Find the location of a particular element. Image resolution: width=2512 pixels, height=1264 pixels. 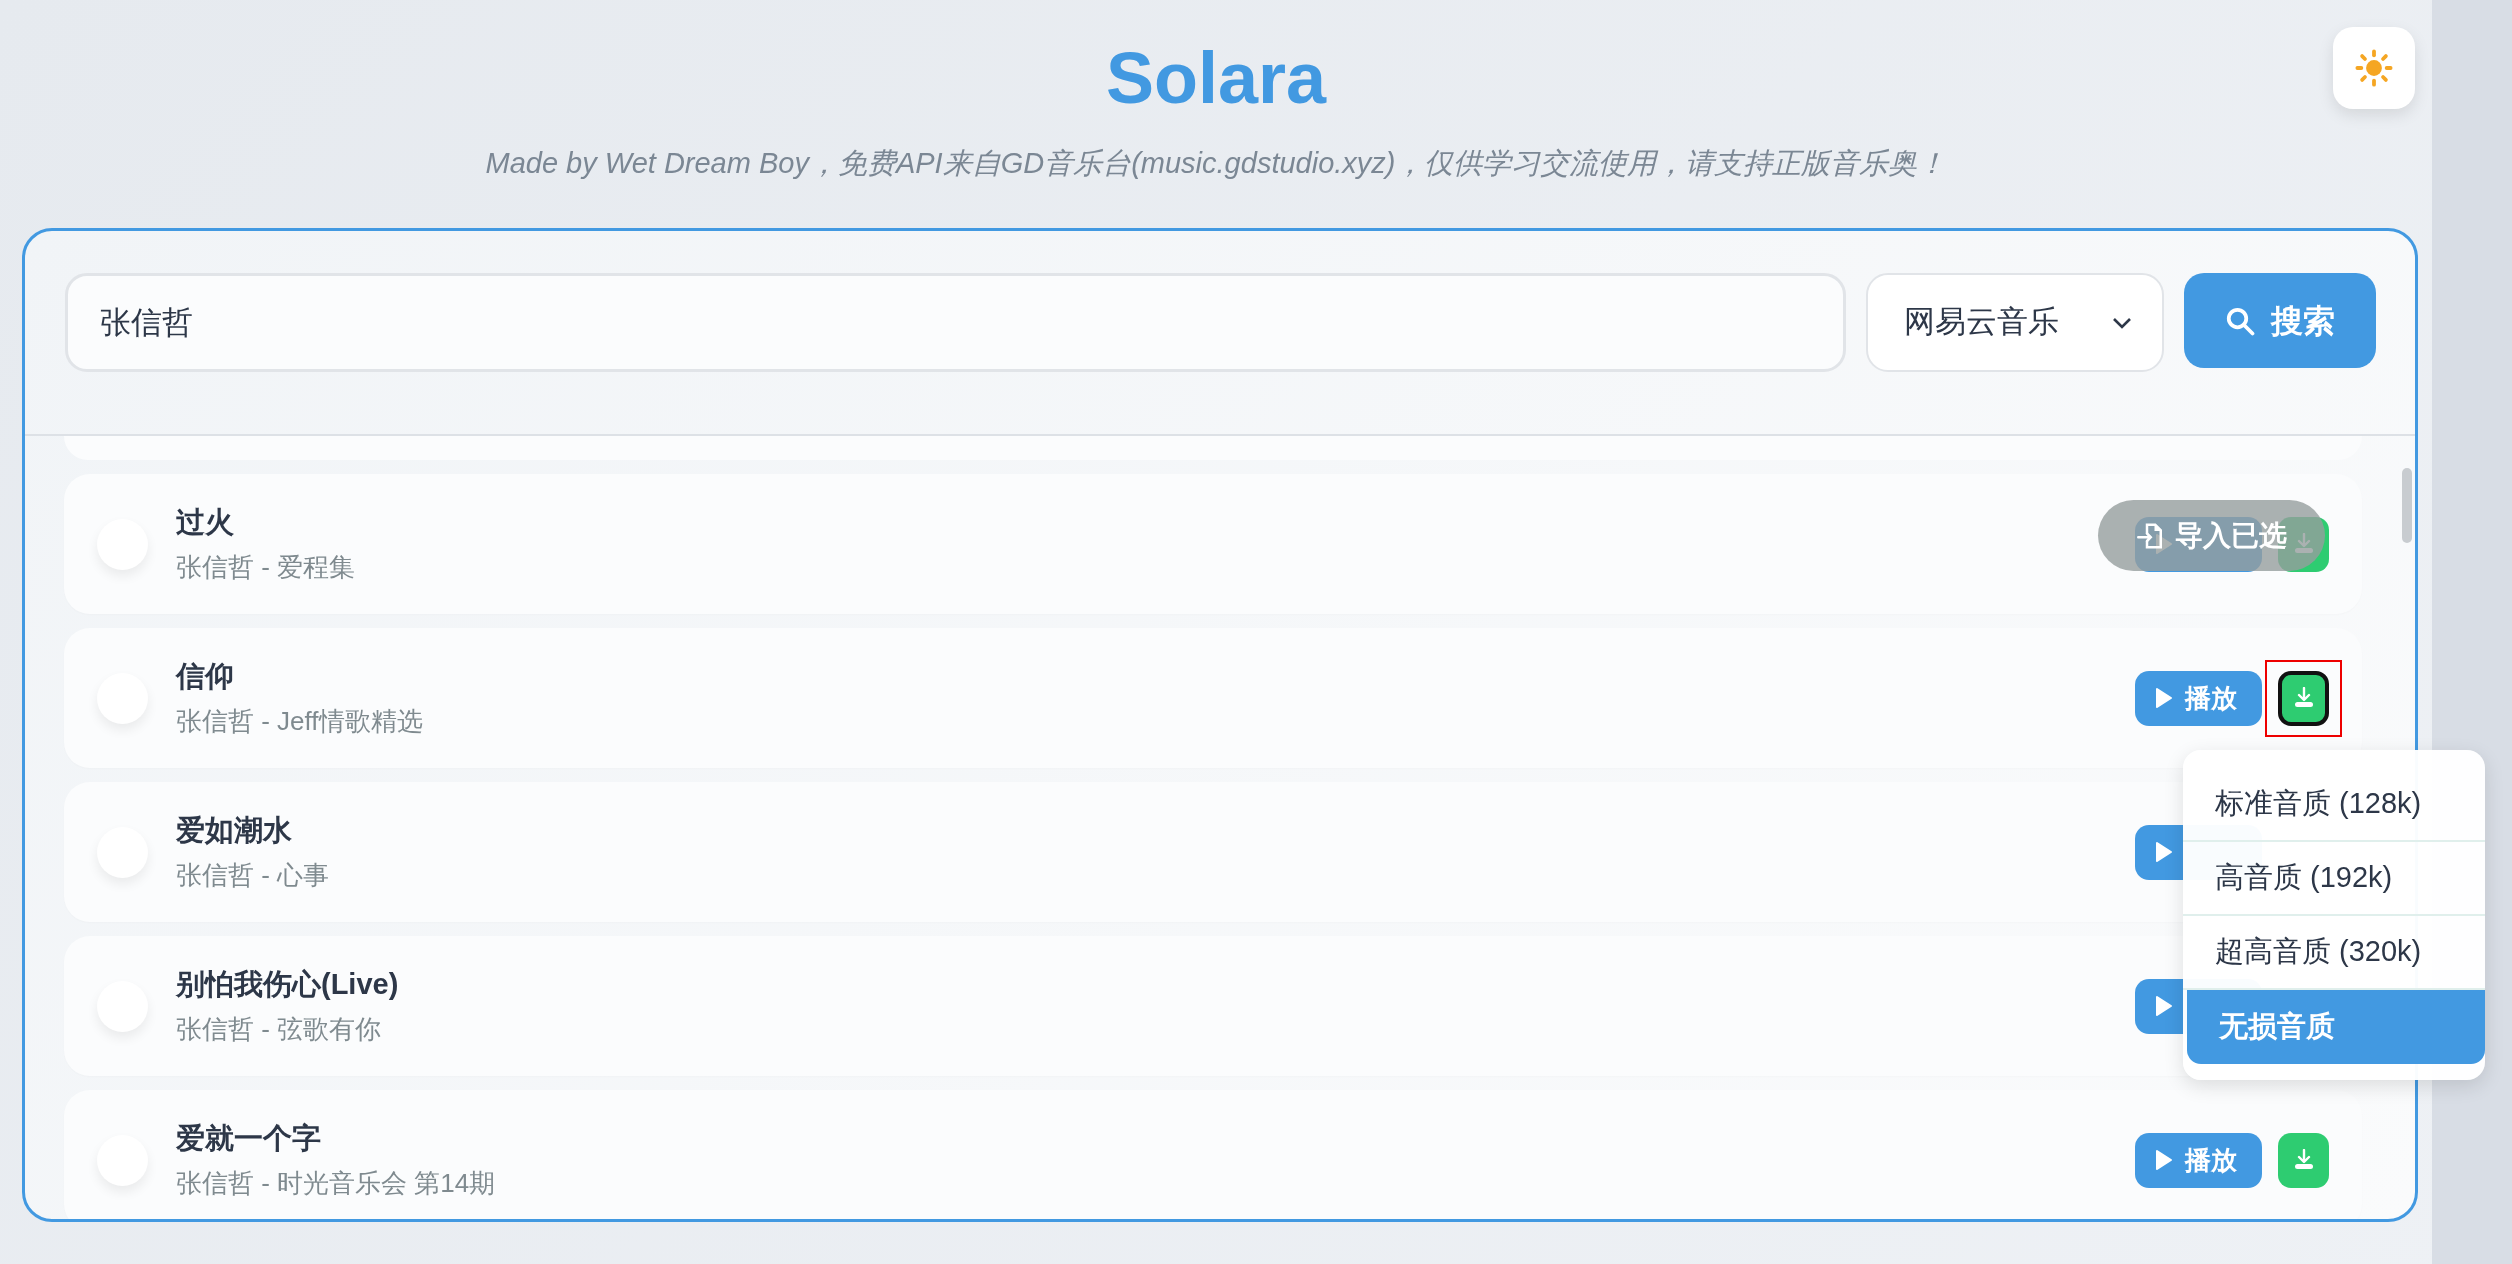

song-title: 信仰 is located at coordinates (205, 676).